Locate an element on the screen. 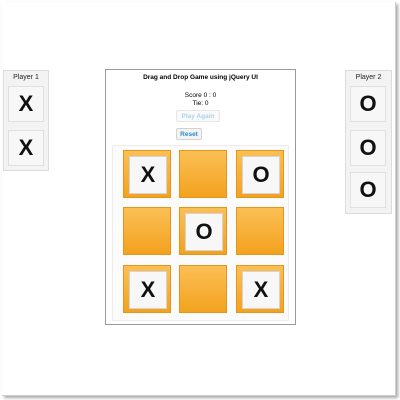 This screenshot has width=400, height=400. game-title: Drag and Drop Game using jQuery UI is located at coordinates (200, 77).